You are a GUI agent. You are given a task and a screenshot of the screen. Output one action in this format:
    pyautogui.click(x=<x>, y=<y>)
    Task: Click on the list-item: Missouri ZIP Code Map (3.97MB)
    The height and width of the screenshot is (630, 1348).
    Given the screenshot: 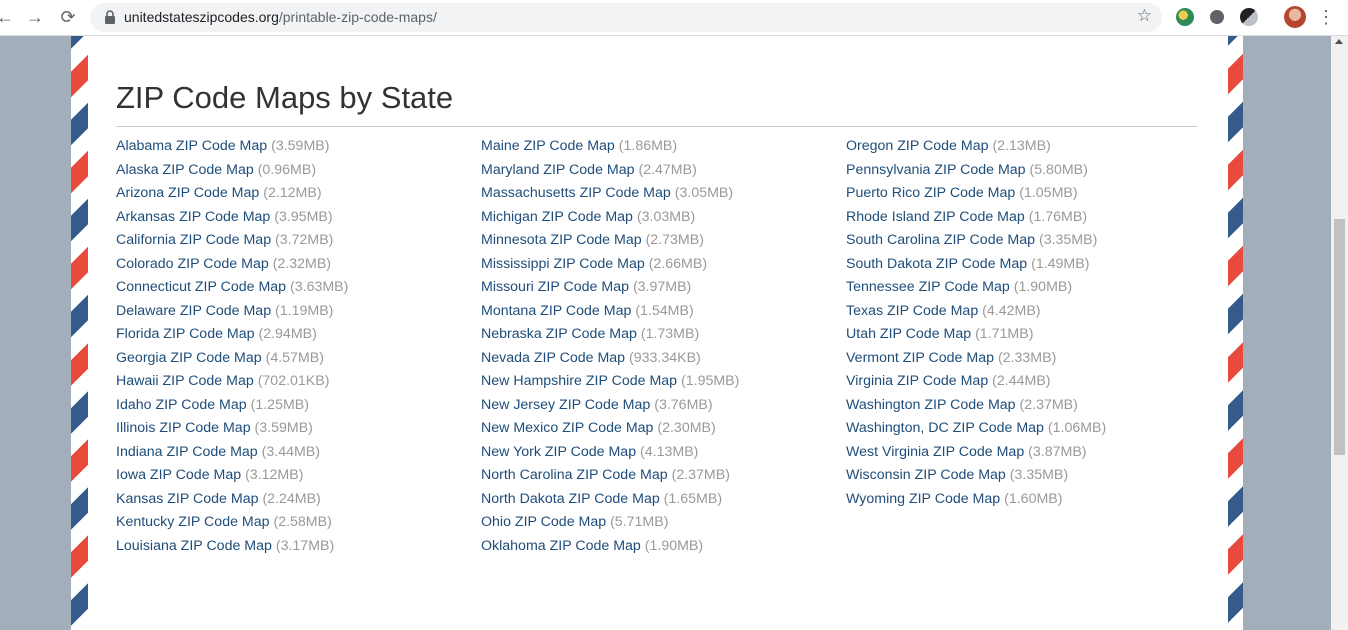 What is the action you would take?
    pyautogui.click(x=610, y=290)
    